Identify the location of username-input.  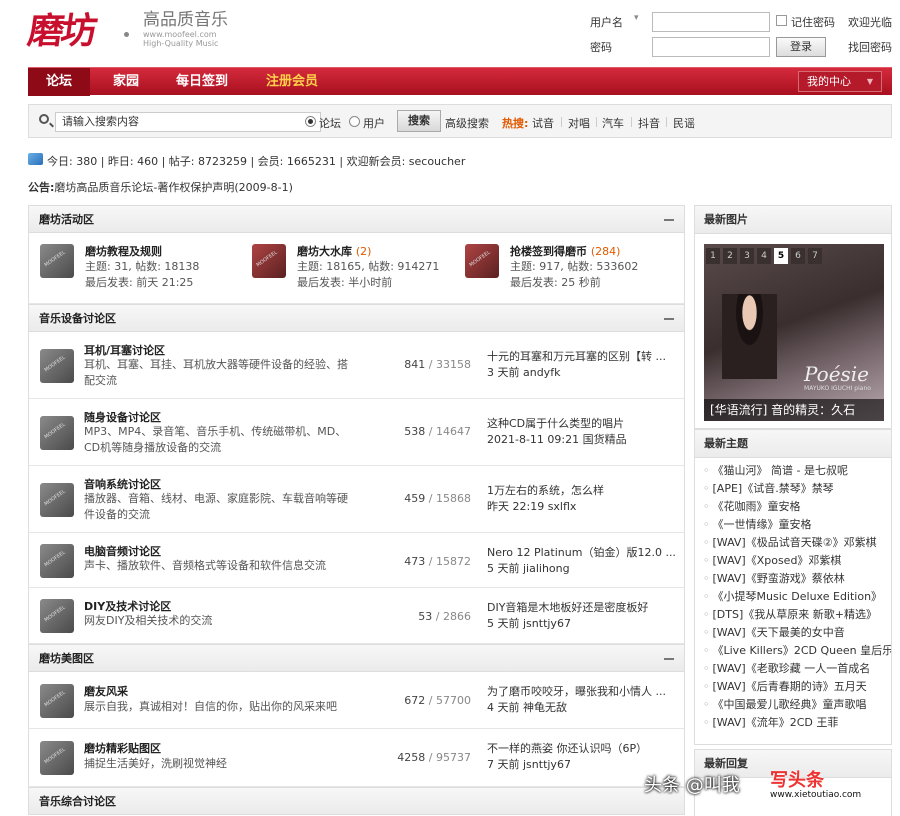
(711, 22).